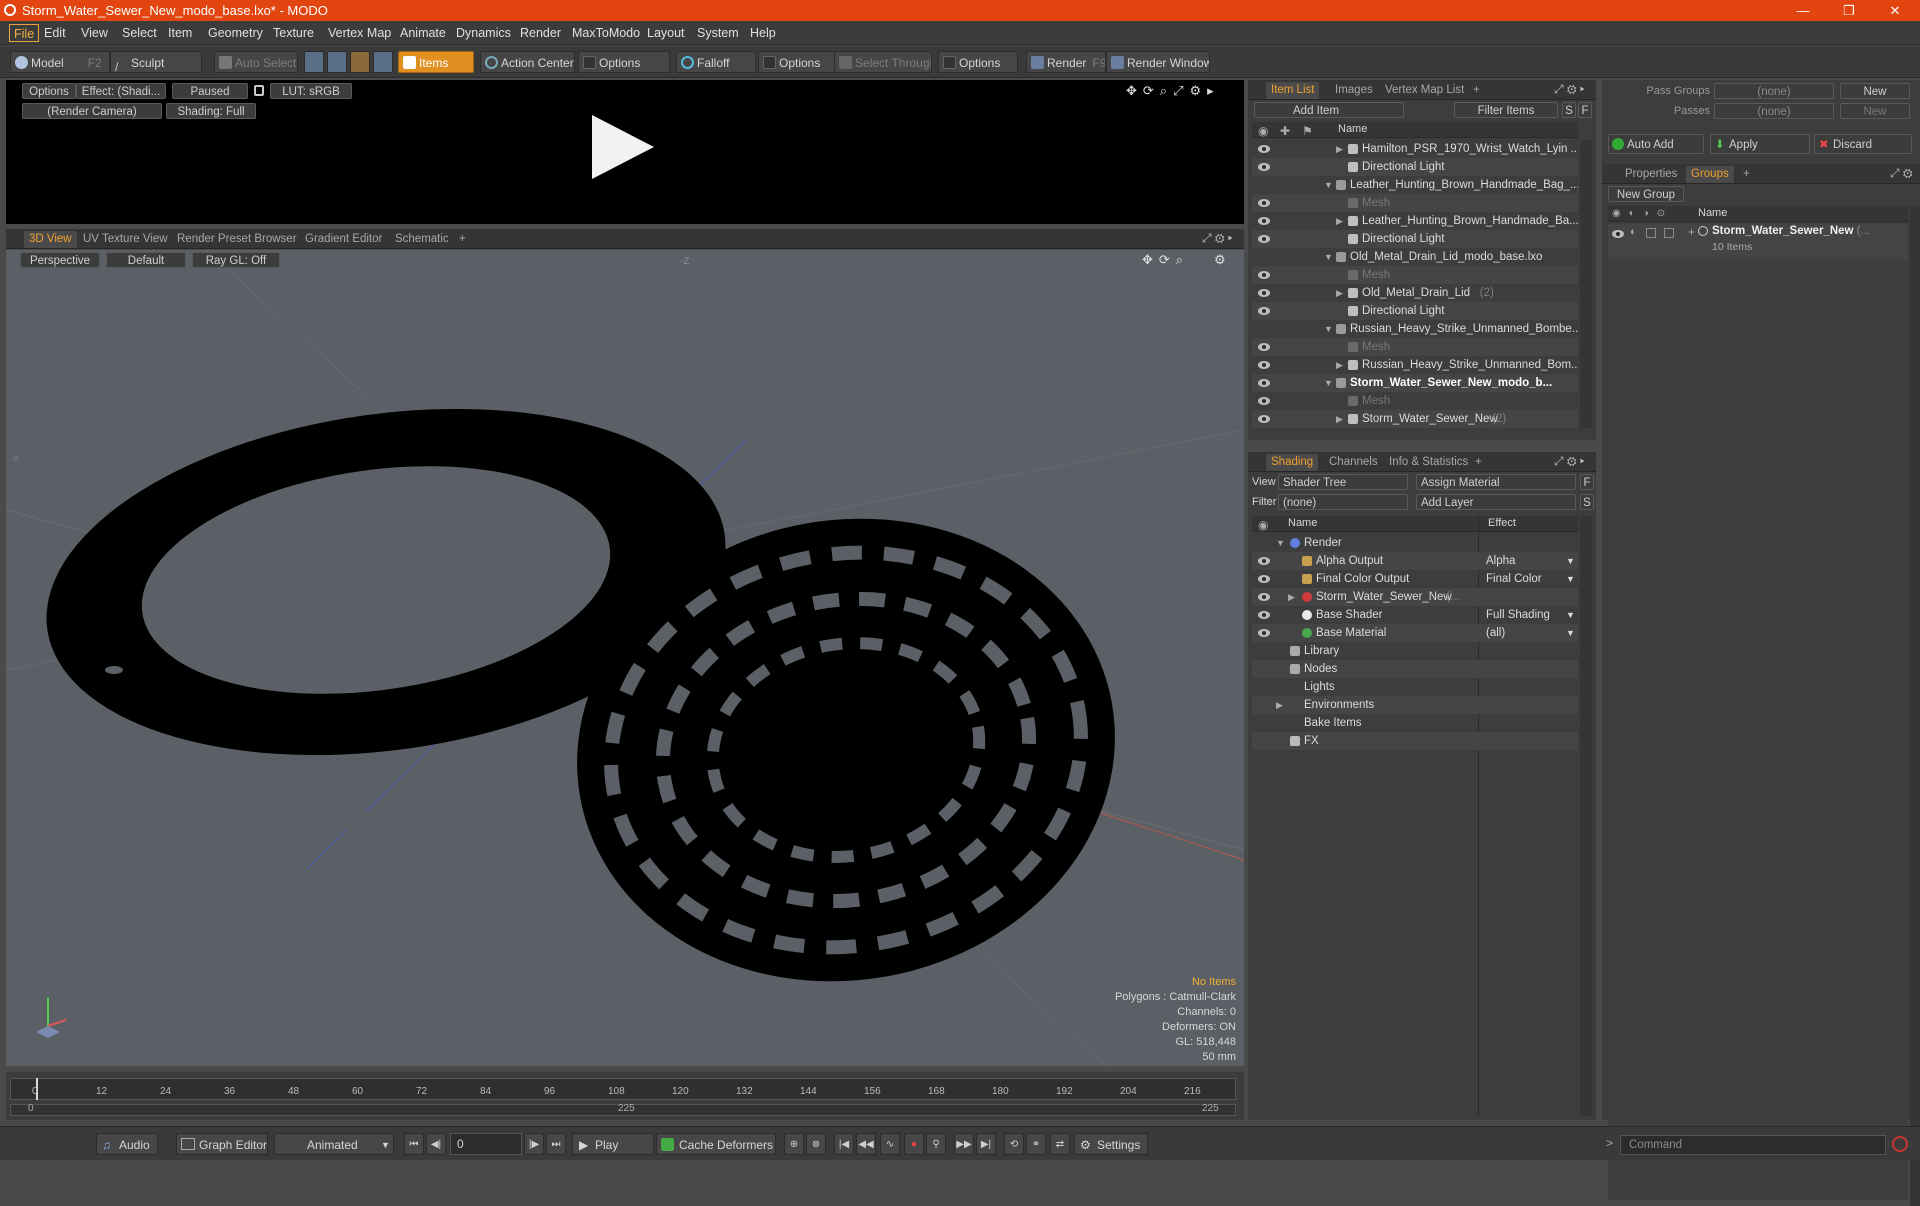  Describe the element at coordinates (1569, 461) in the screenshot. I see `shading-gear-icon: ⤢ ⚙ ▸` at that location.